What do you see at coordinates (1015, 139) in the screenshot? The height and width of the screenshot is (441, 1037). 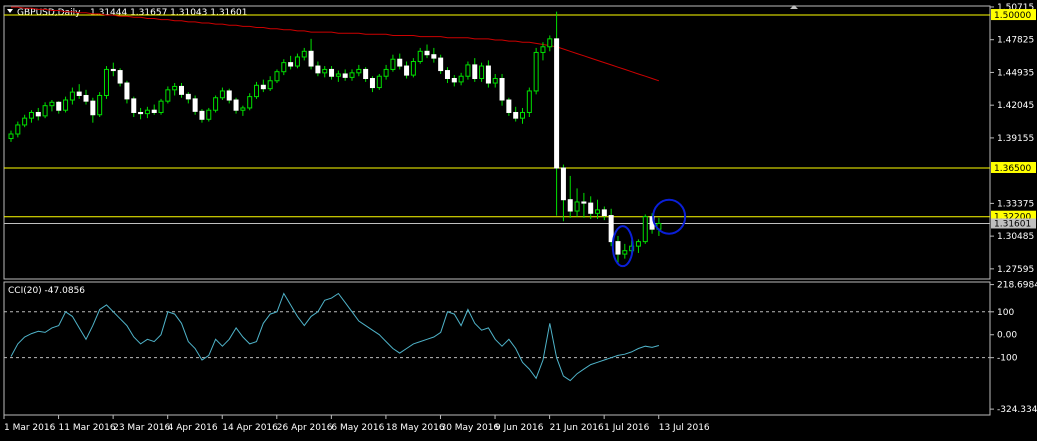 I see `price-tick-label: 1.39155` at bounding box center [1015, 139].